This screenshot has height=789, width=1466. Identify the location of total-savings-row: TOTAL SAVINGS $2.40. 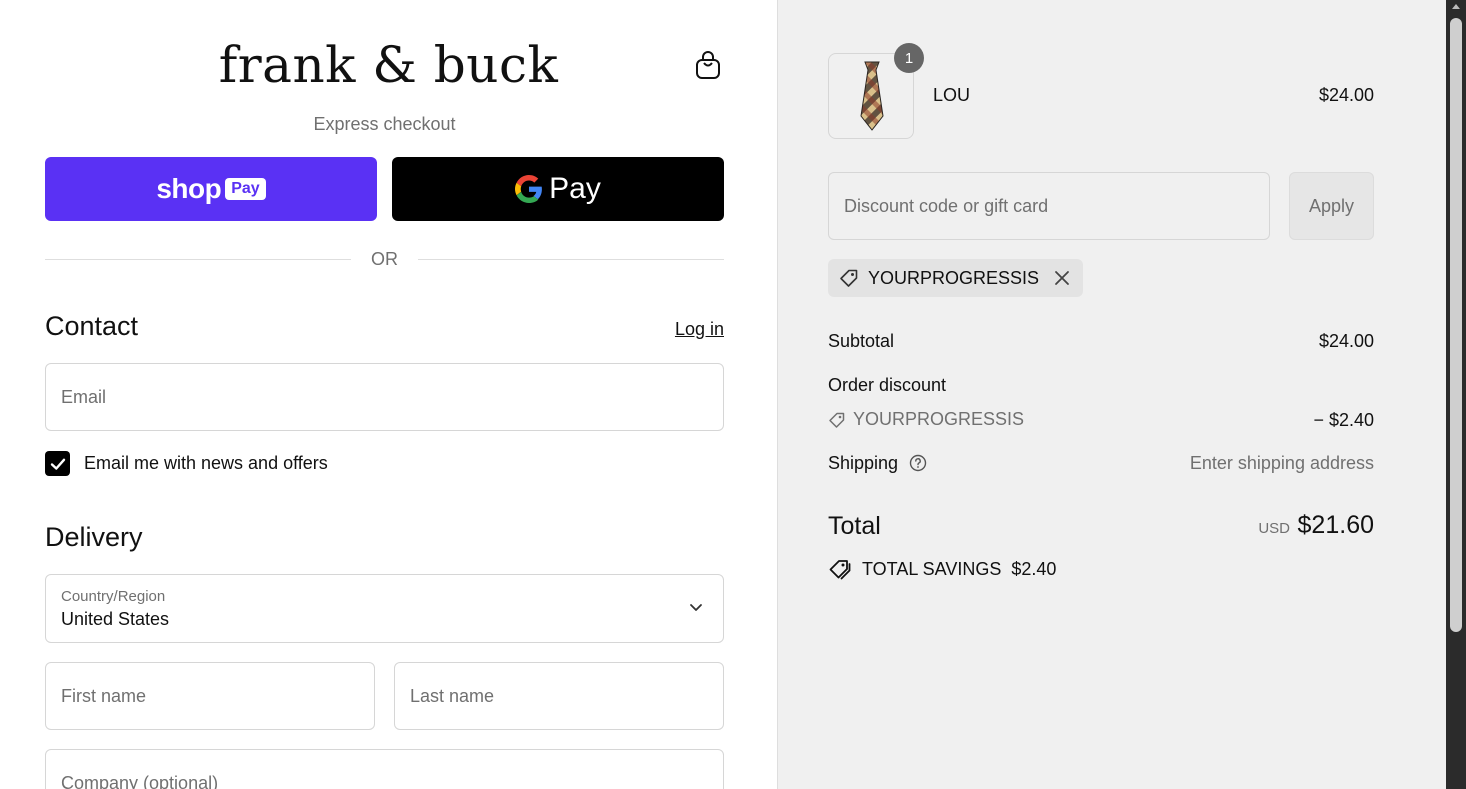
(942, 569).